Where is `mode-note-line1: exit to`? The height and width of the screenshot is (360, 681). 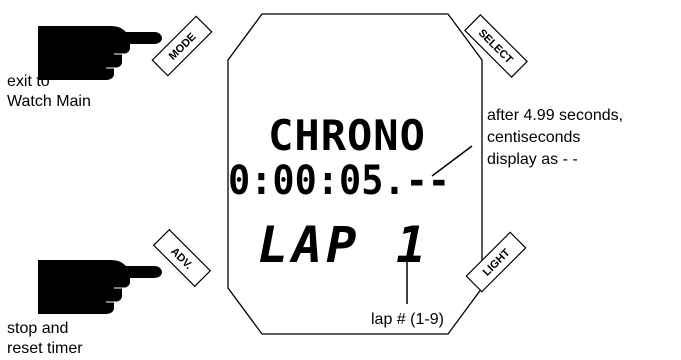 mode-note-line1: exit to is located at coordinates (28, 81).